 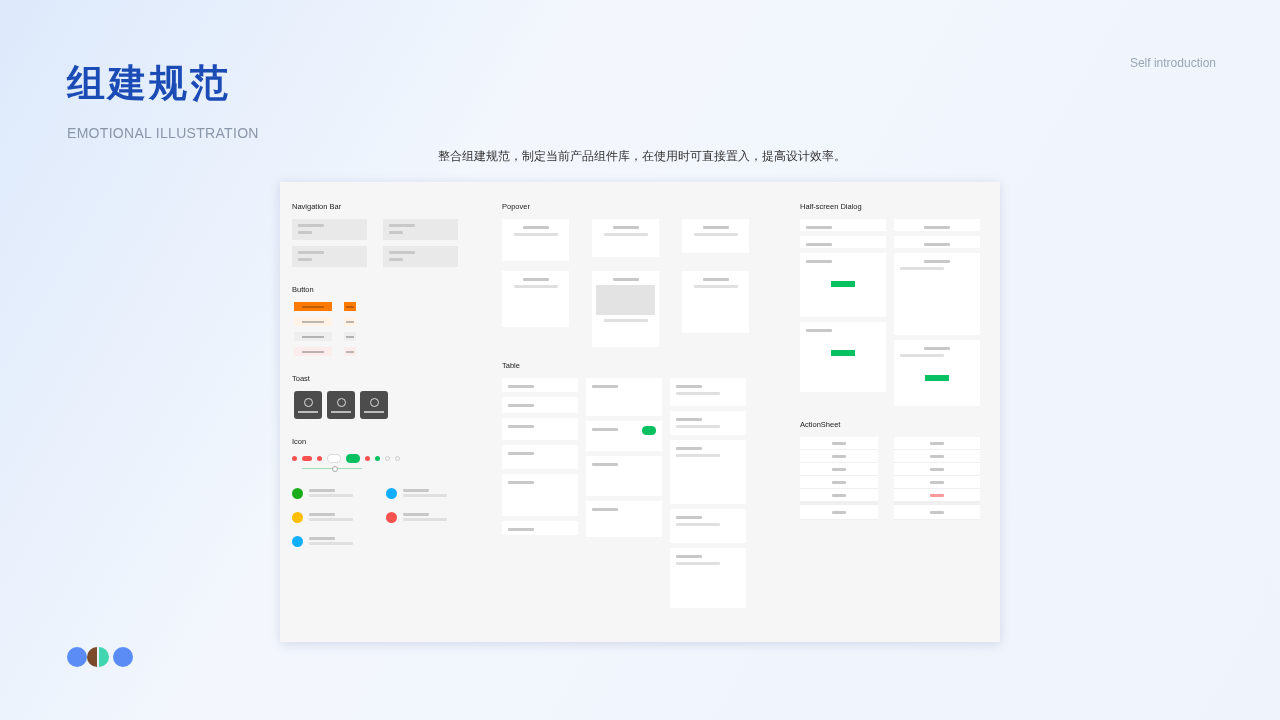 What do you see at coordinates (641, 156) in the screenshot?
I see `description: 整合组建规范，制定当前产品组件库，在使用时可直接置入，提高设计效率。` at bounding box center [641, 156].